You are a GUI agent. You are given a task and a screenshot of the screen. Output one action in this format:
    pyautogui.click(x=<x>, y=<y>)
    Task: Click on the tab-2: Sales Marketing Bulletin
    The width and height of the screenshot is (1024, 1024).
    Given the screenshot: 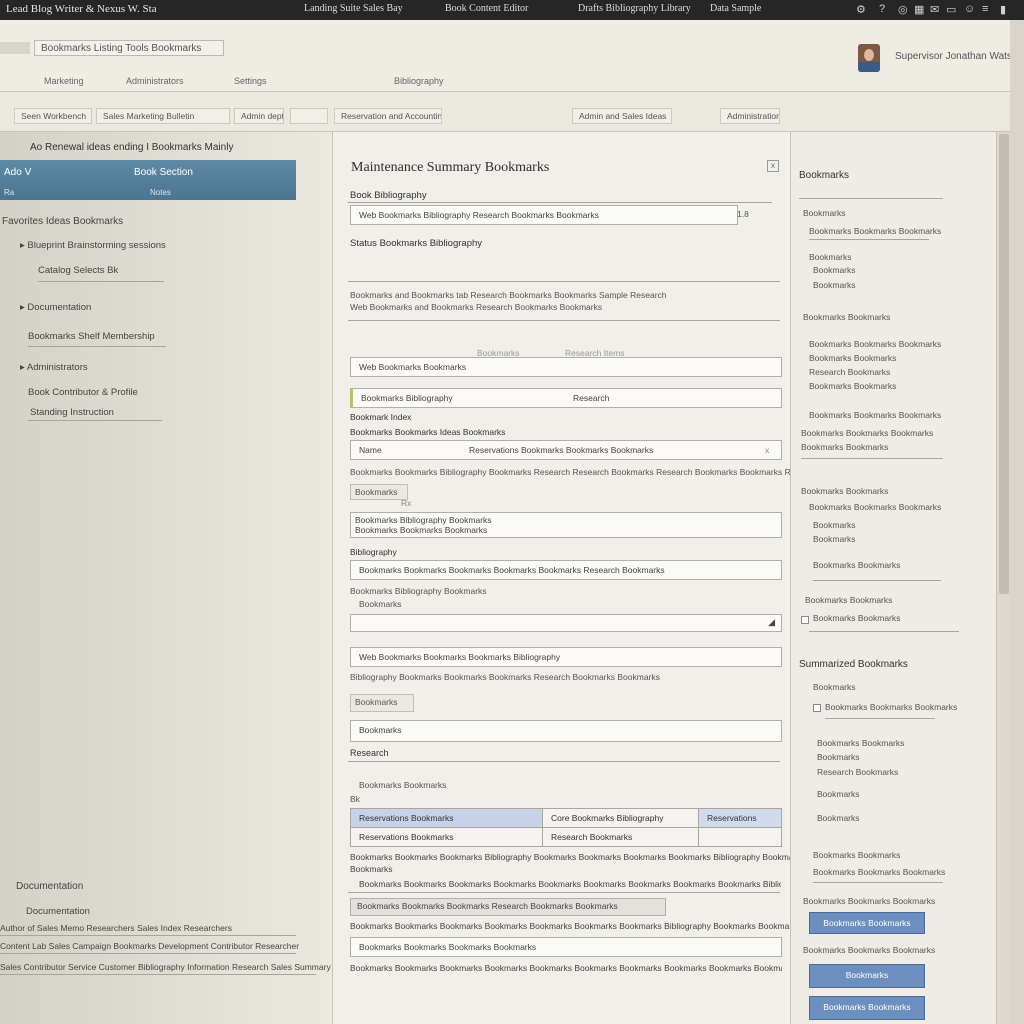 What is the action you would take?
    pyautogui.click(x=163, y=116)
    